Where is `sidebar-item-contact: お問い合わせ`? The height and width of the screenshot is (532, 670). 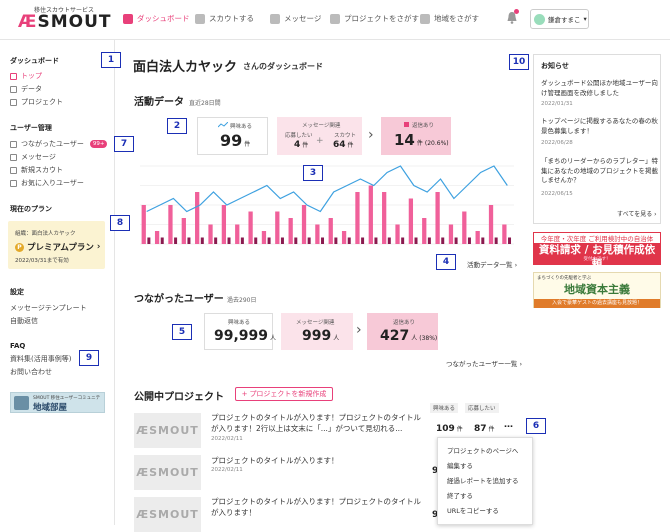 sidebar-item-contact: お問い合わせ is located at coordinates (31, 372).